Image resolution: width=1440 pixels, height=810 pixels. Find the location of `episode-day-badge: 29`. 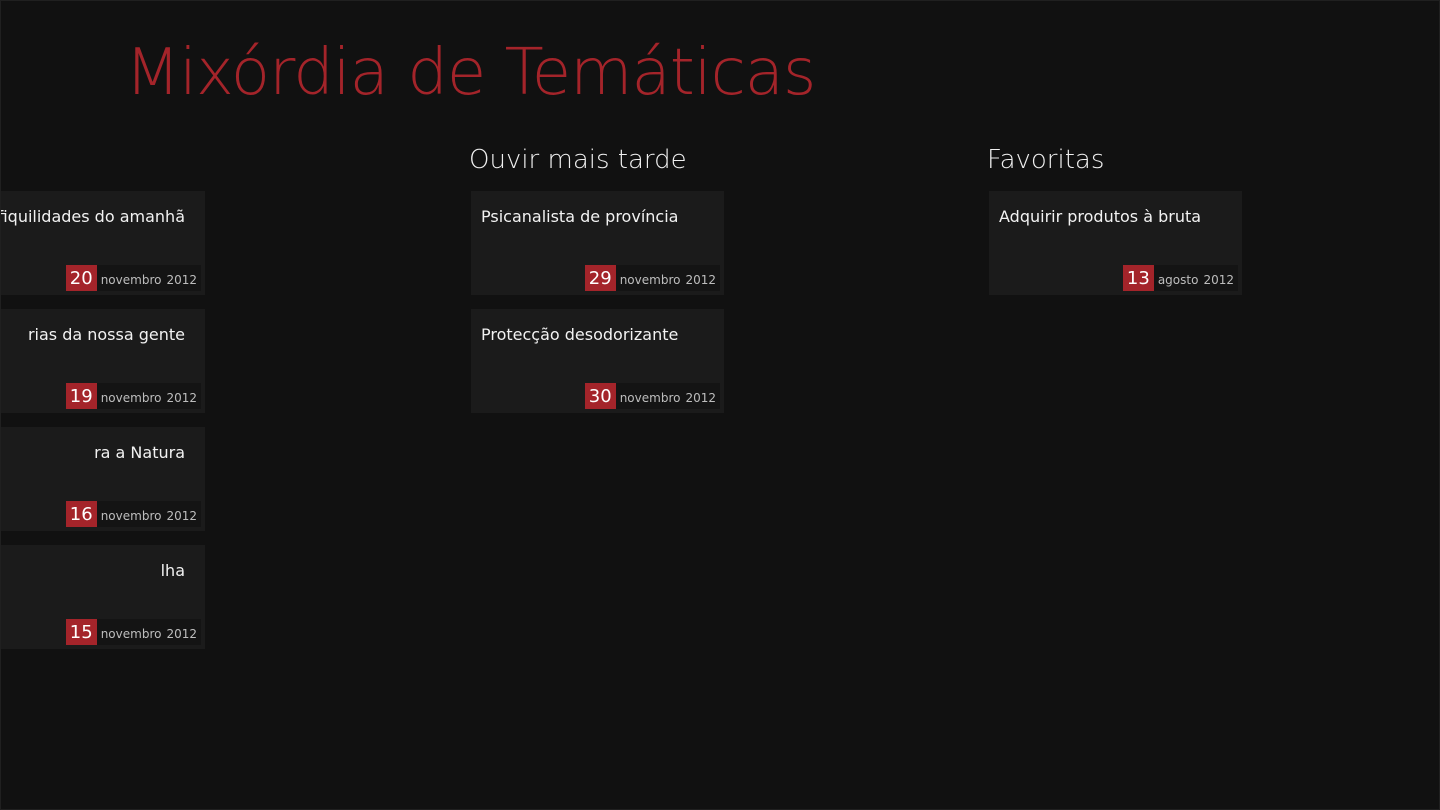

episode-day-badge: 29 is located at coordinates (600, 278).